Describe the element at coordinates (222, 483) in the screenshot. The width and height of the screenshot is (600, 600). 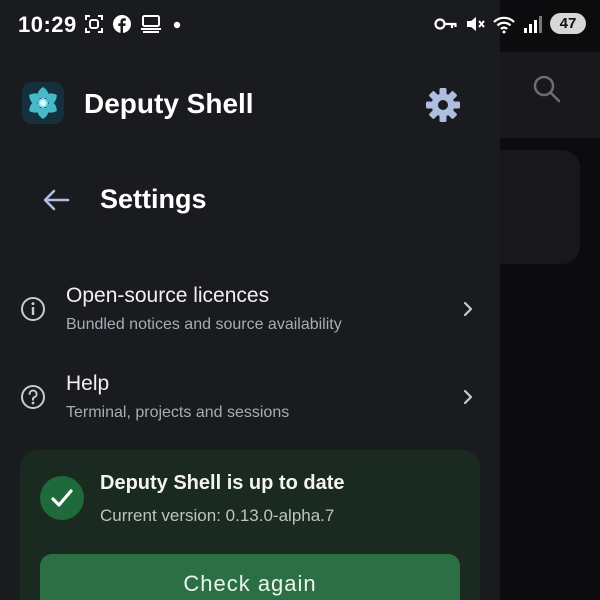
I see `update-status-title: Deputy Shell is up to date` at that location.